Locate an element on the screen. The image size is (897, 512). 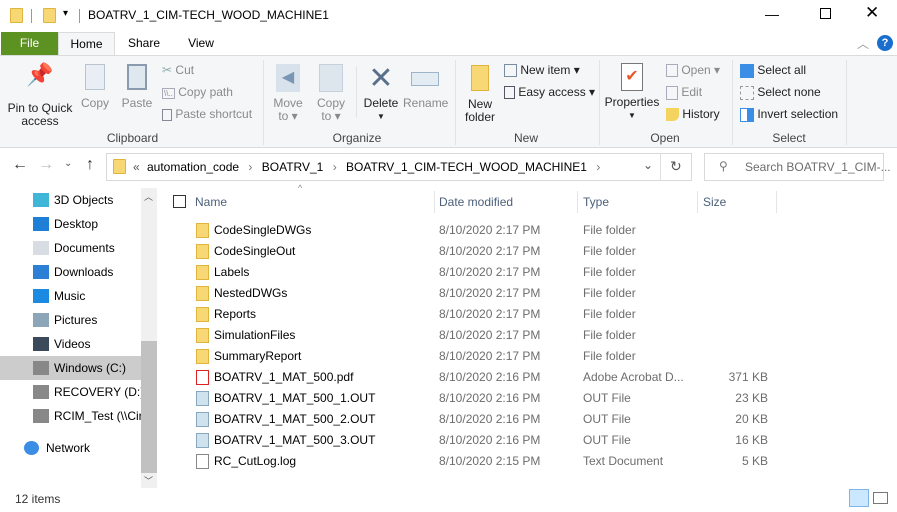
up-button: ↑ is located at coordinates (90, 165).